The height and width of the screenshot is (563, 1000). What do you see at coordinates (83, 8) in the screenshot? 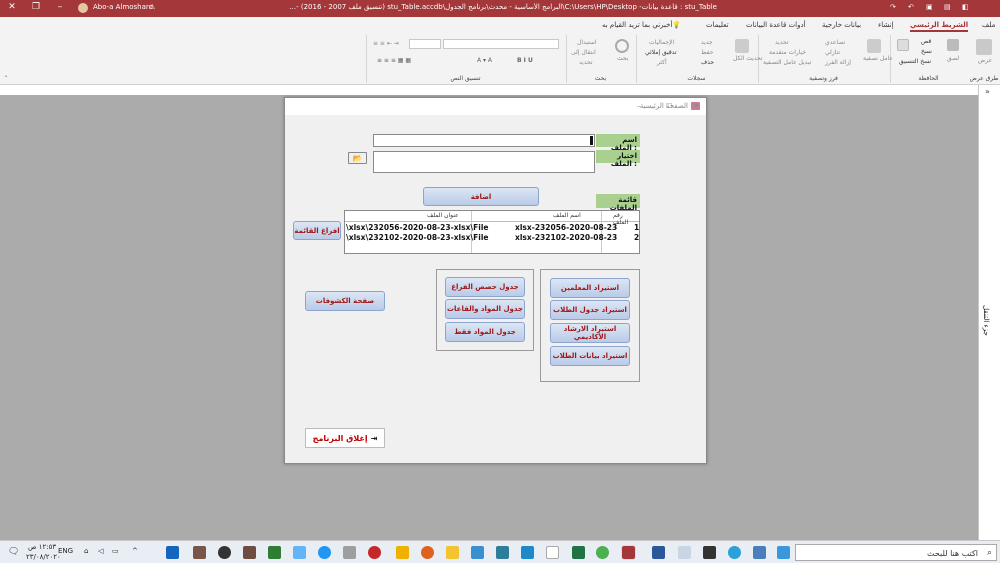
I see `avatar` at bounding box center [83, 8].